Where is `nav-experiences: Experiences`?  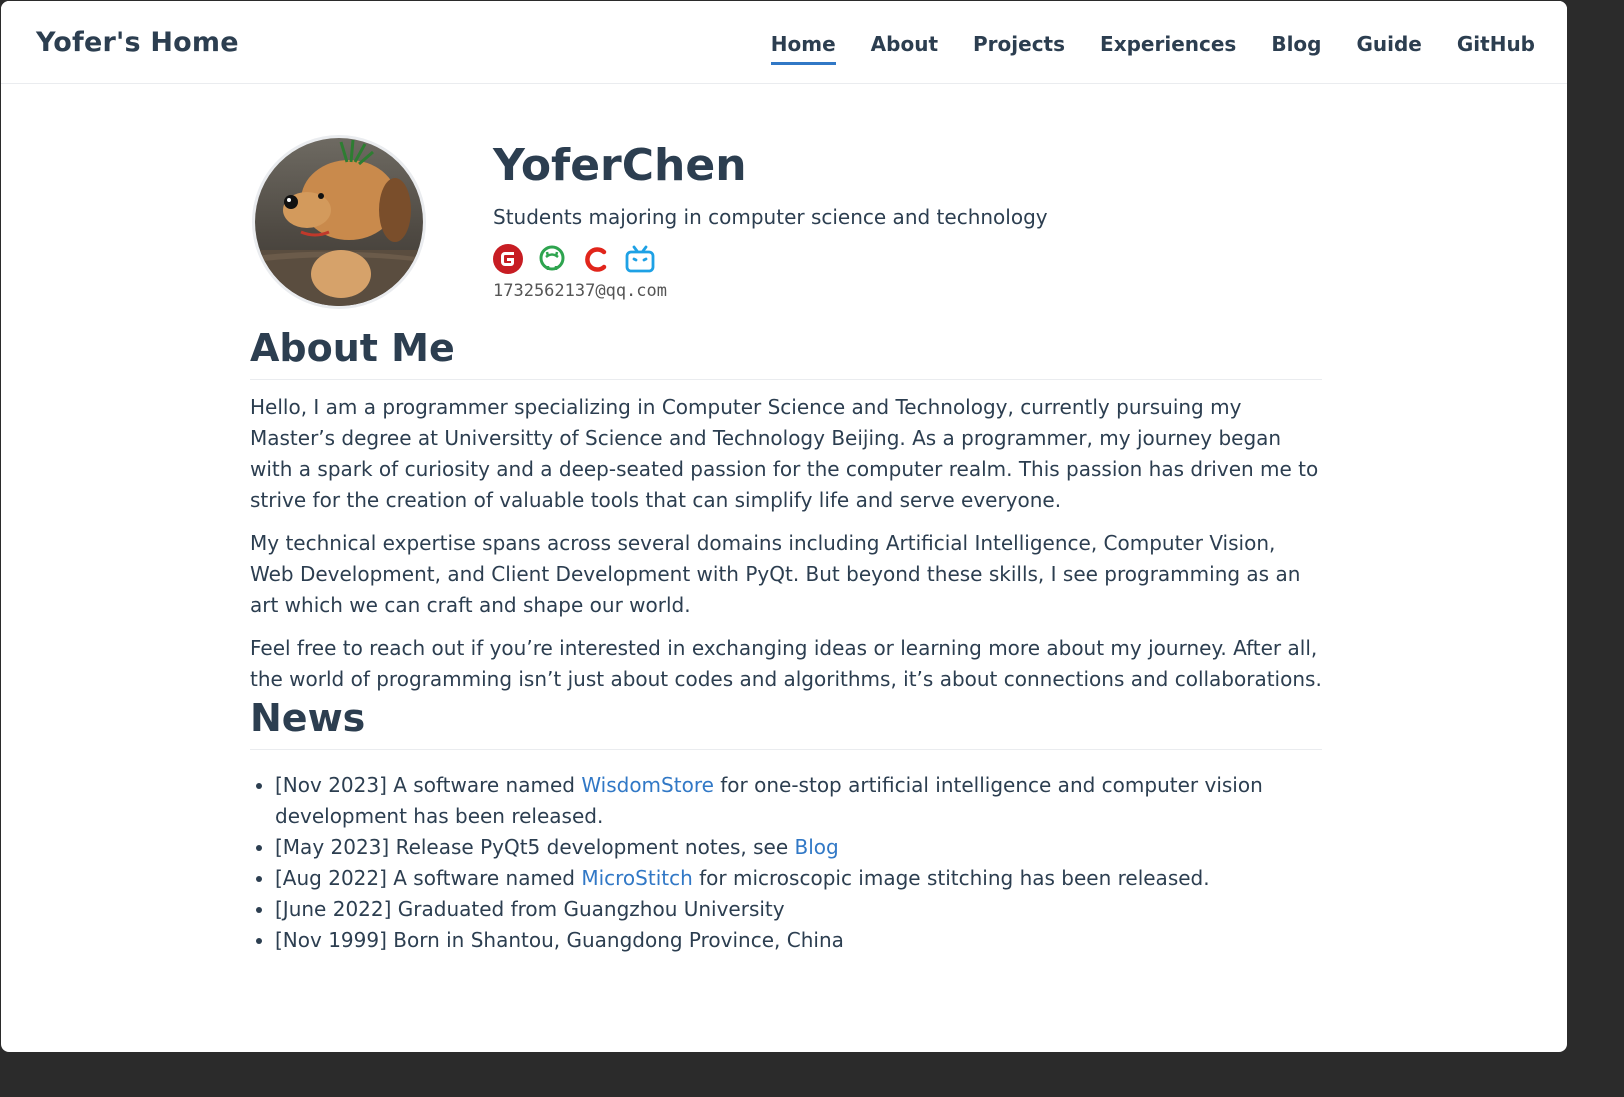 nav-experiences: Experiences is located at coordinates (1168, 48).